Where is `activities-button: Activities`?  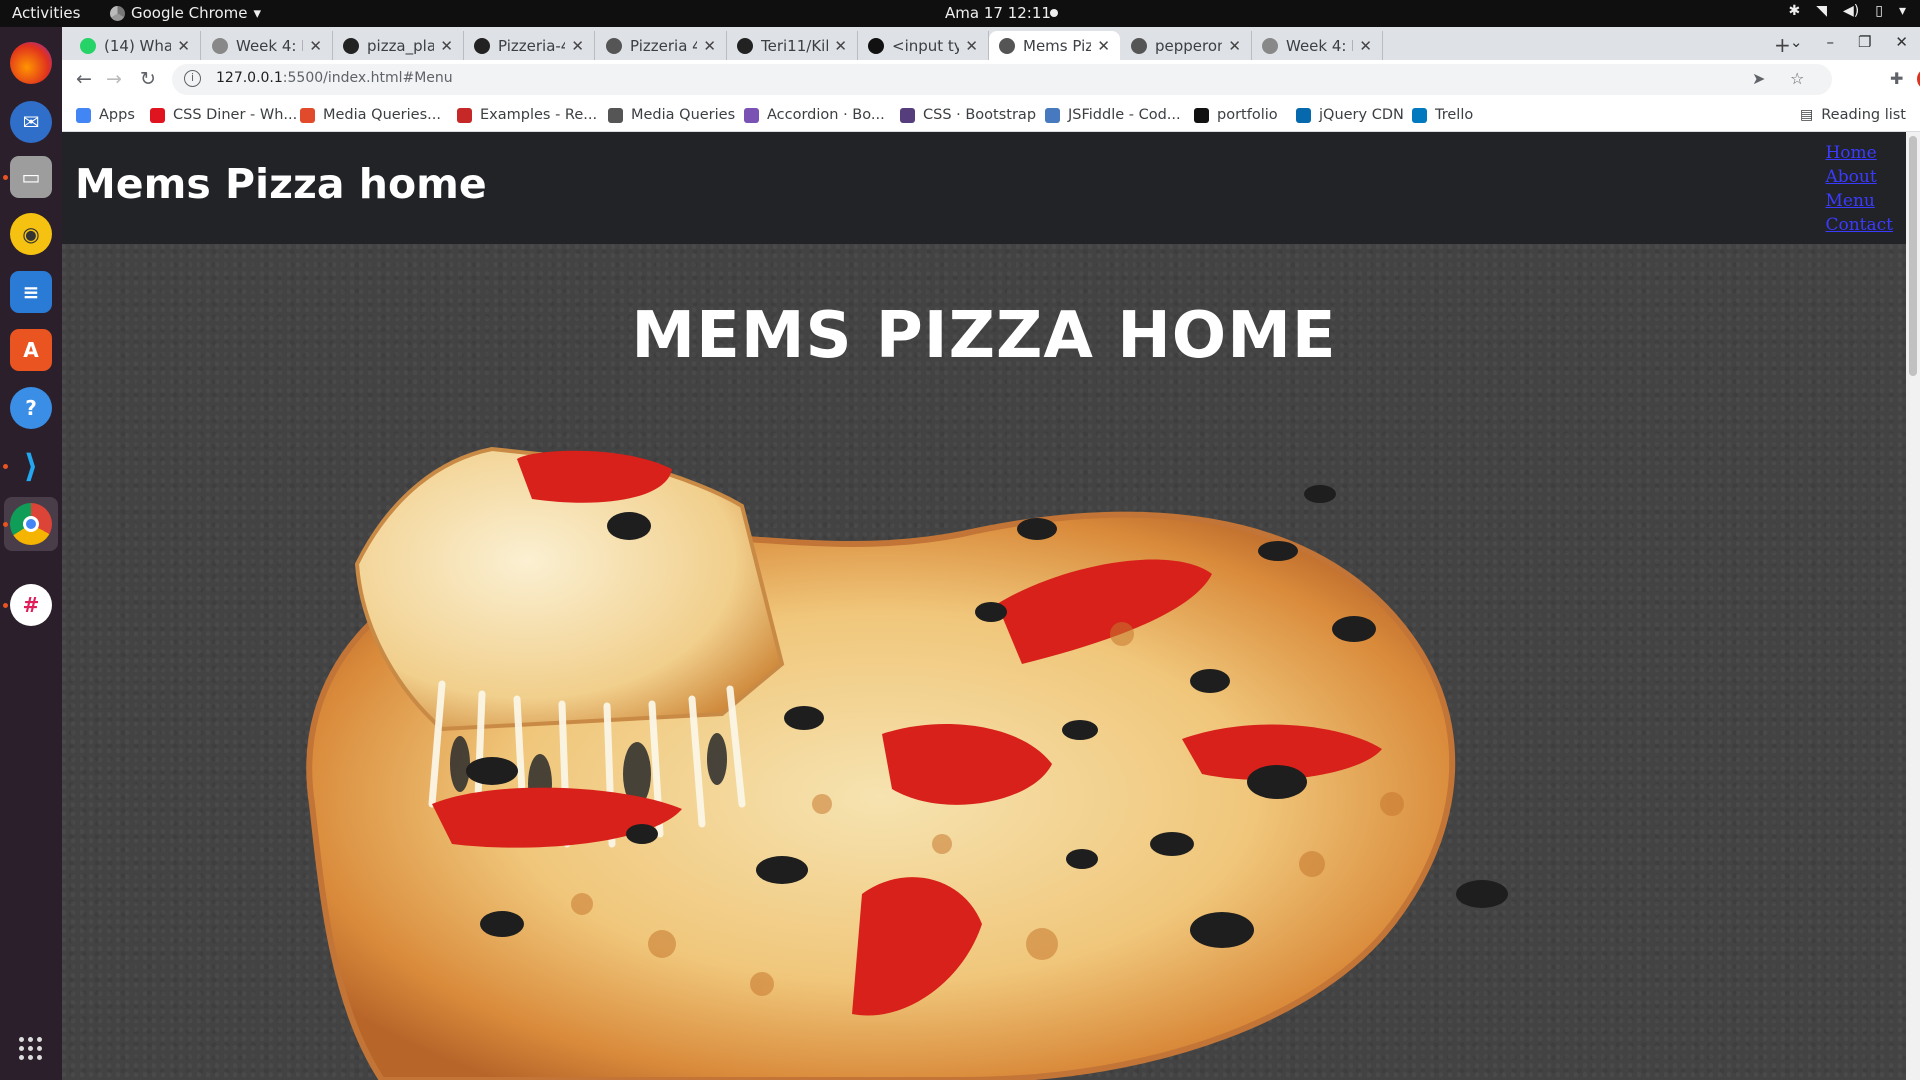 activities-button: Activities is located at coordinates (46, 13).